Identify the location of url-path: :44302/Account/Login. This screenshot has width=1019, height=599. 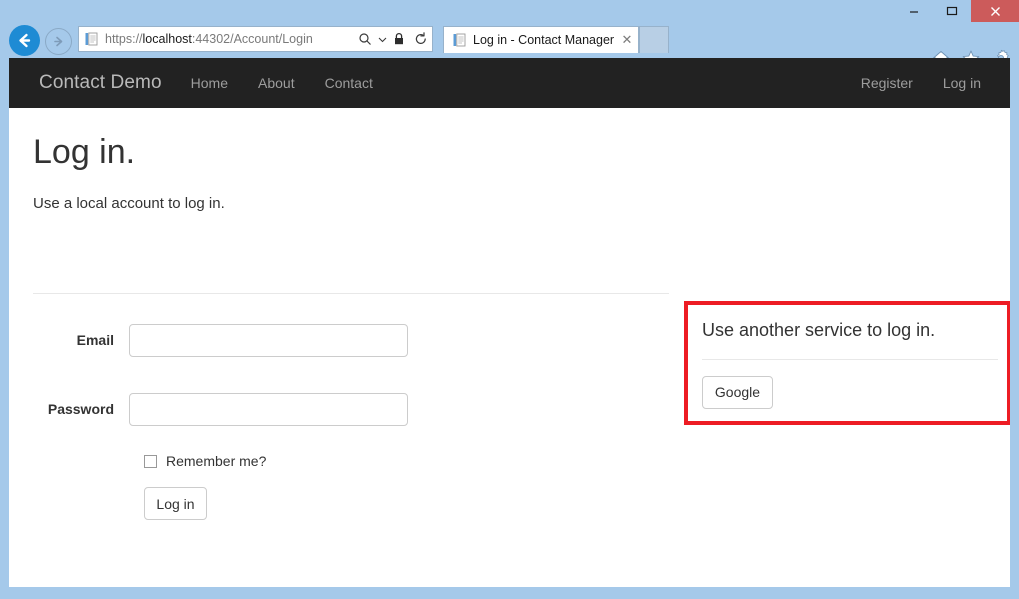
(252, 39).